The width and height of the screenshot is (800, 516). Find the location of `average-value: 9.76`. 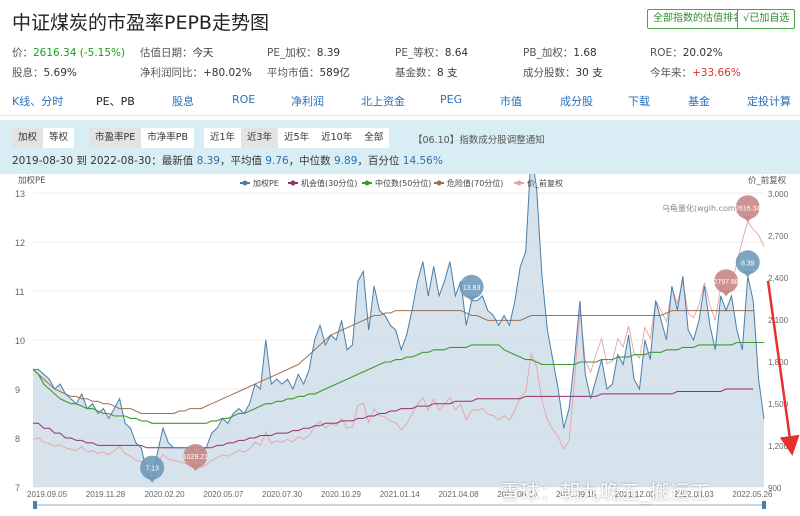

average-value: 9.76 is located at coordinates (277, 161).